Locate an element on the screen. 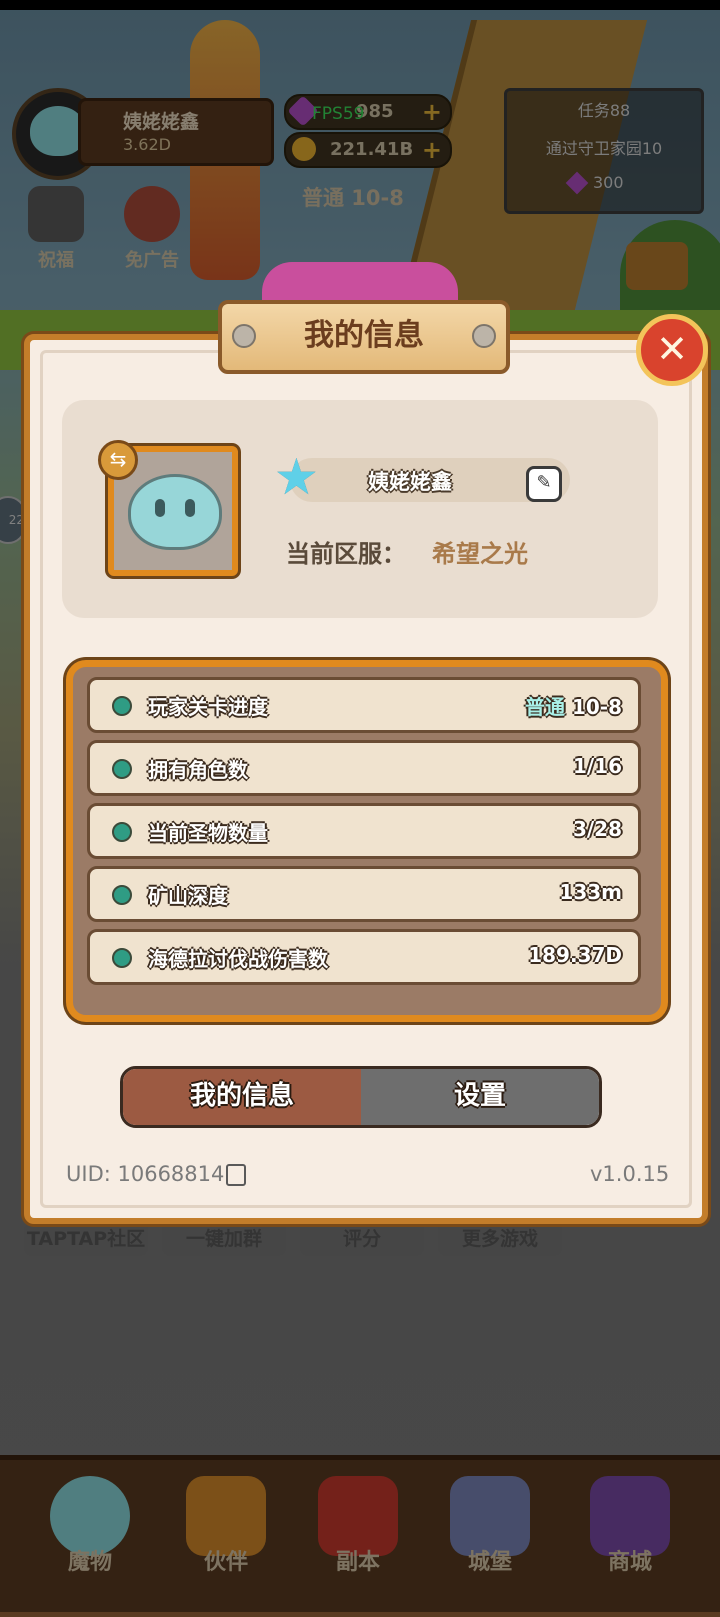  stat-row: 拥有角色数 1/16 is located at coordinates (364, 768).